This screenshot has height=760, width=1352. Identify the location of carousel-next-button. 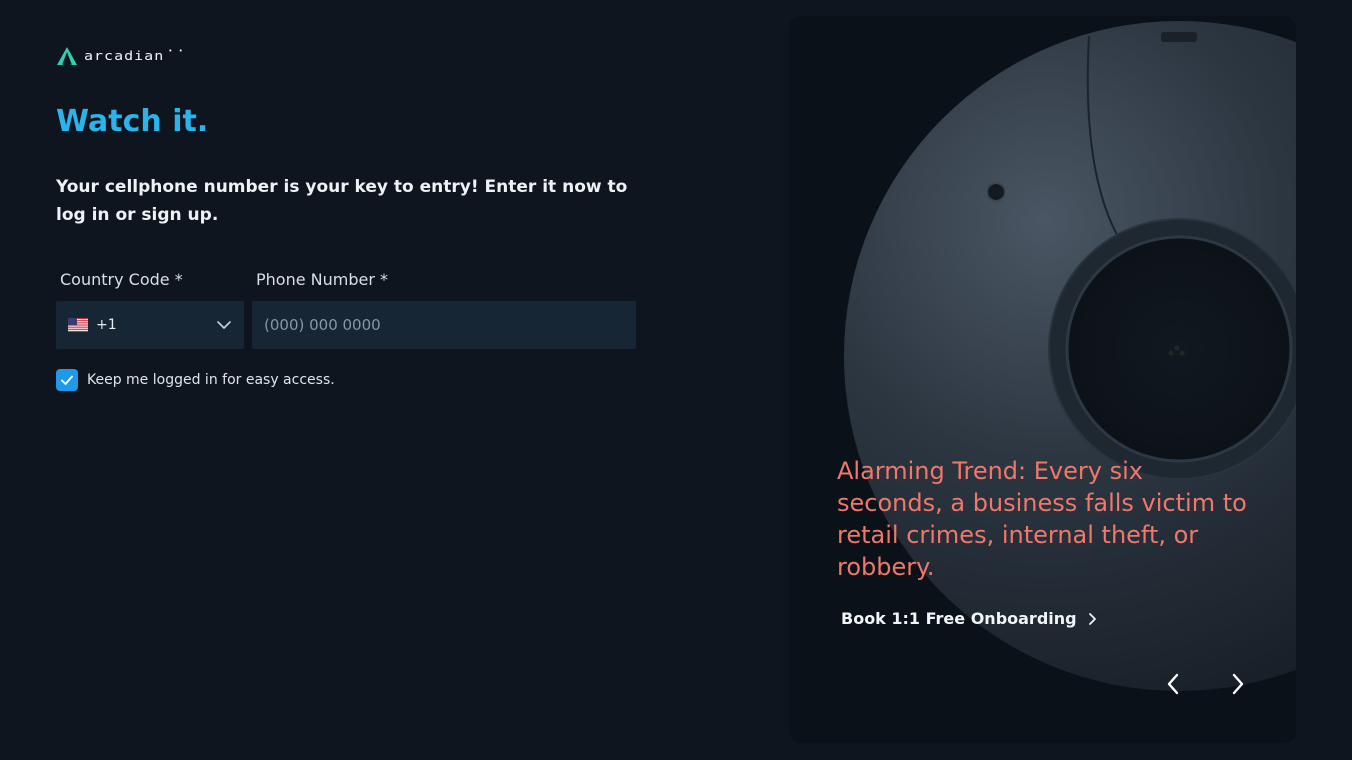
(1237, 684).